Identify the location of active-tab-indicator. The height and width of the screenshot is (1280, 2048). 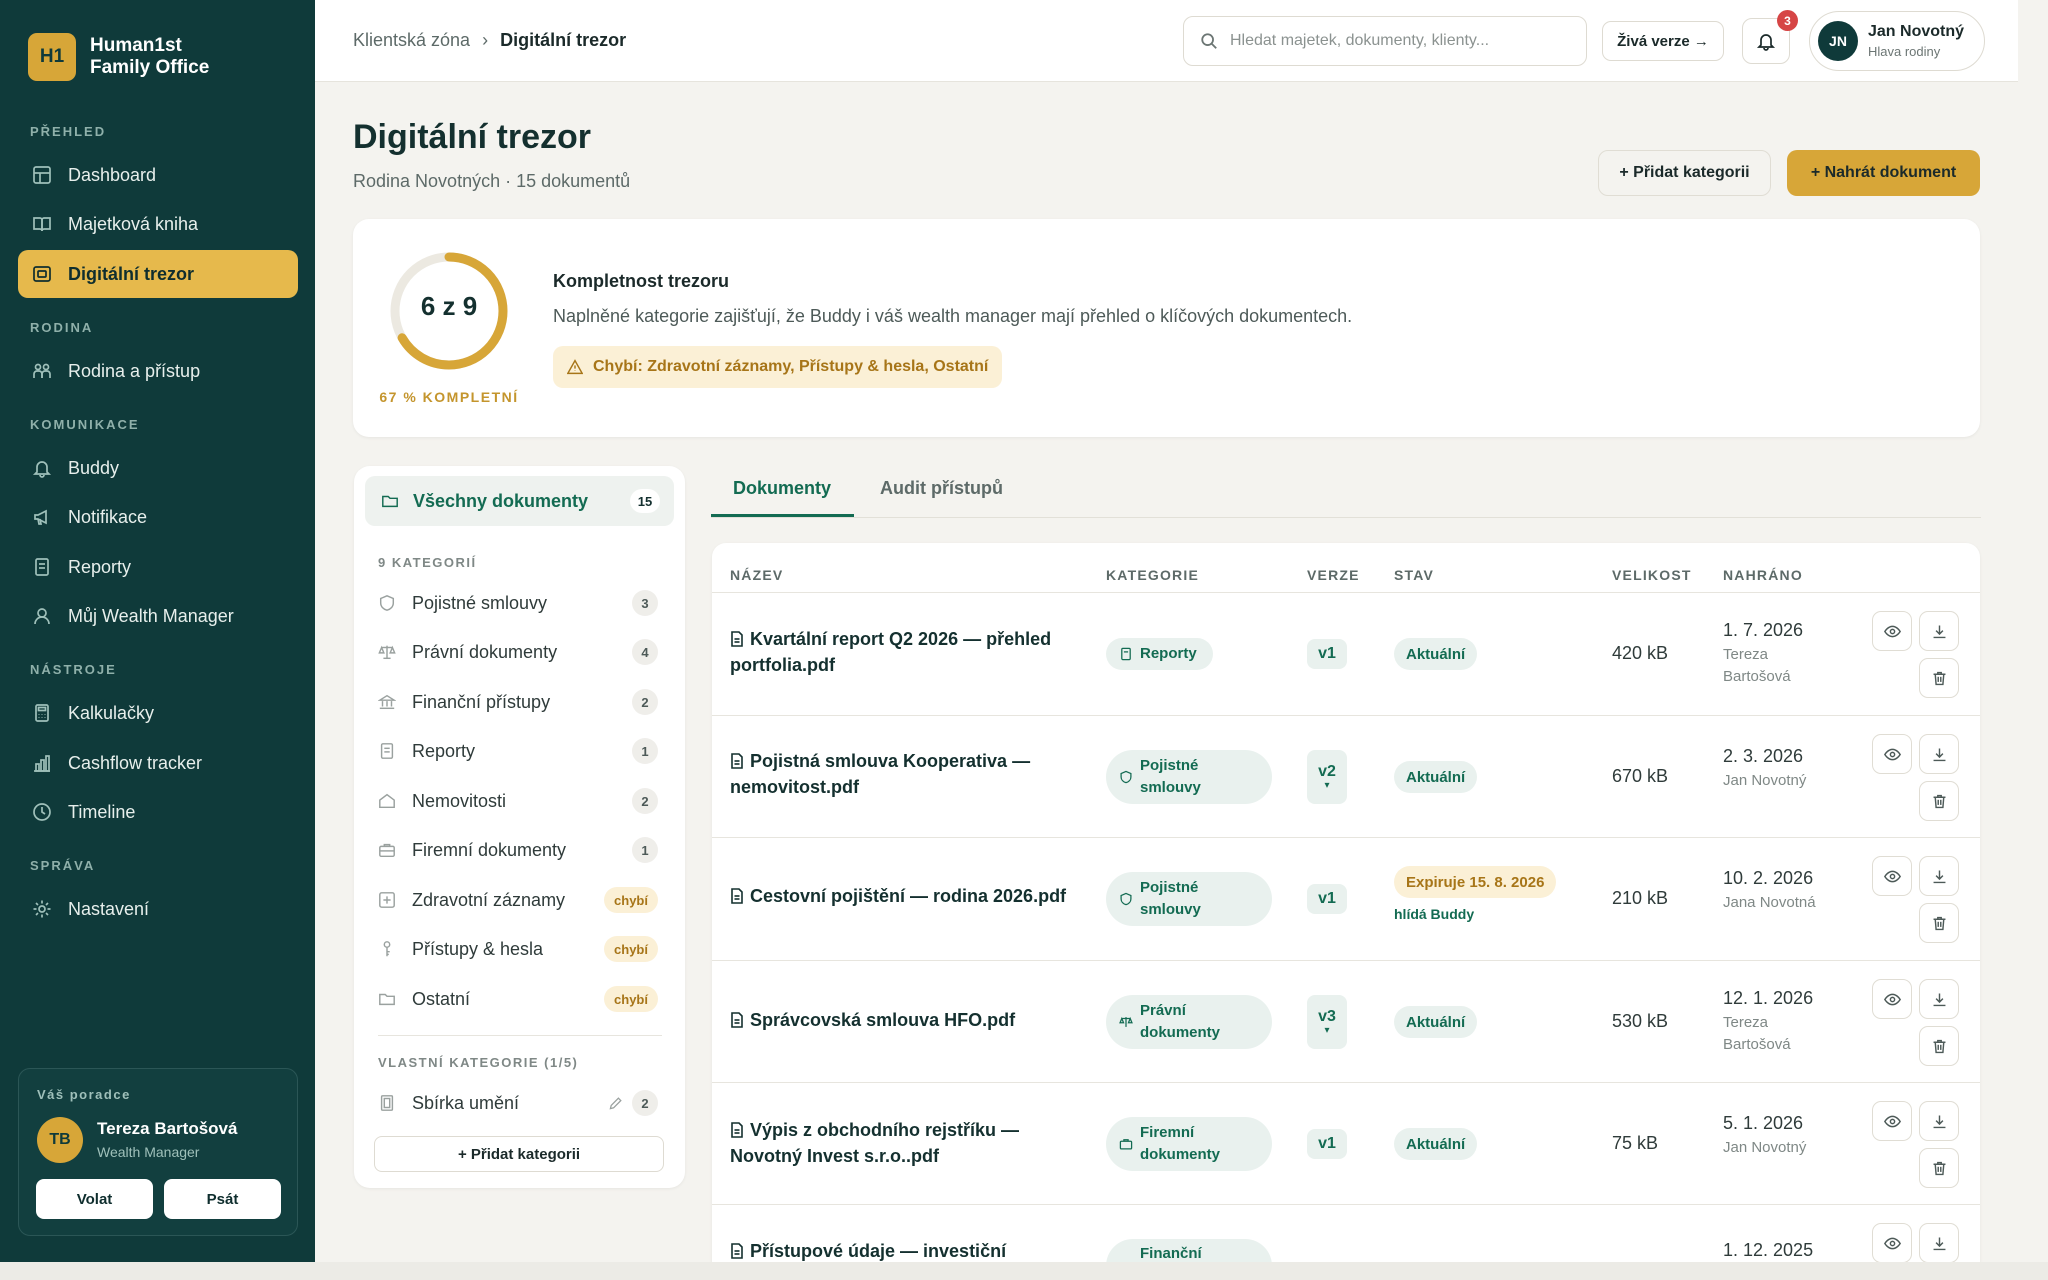
(782, 515).